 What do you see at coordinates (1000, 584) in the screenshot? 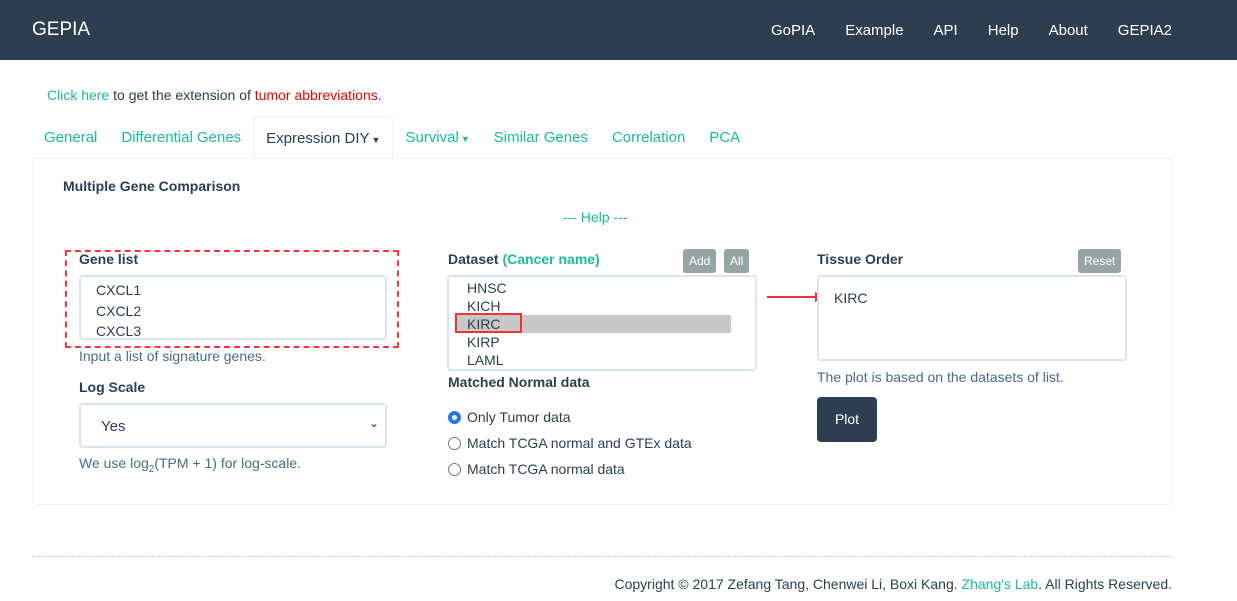
I see `zhangs-lab-link: Zhang's Lab` at bounding box center [1000, 584].